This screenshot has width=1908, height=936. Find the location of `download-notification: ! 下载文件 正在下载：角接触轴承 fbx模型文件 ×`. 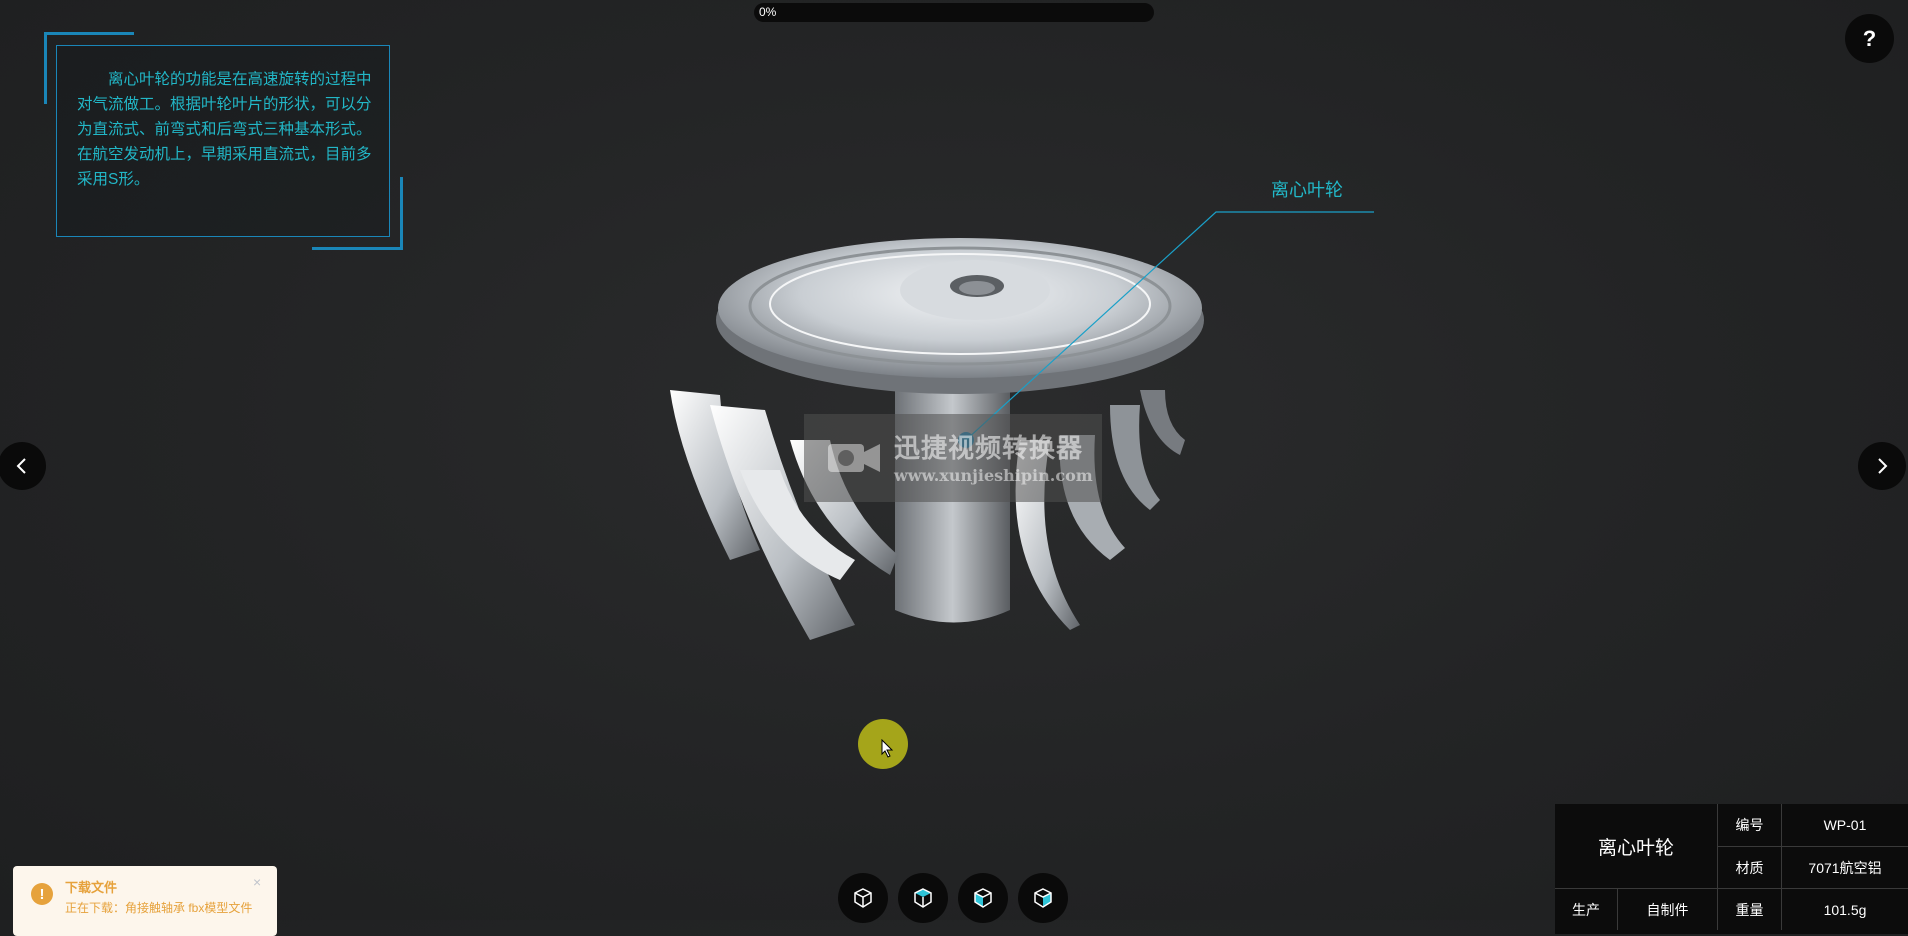

download-notification: ! 下载文件 正在下载：角接触轴承 fbx模型文件 × is located at coordinates (145, 901).